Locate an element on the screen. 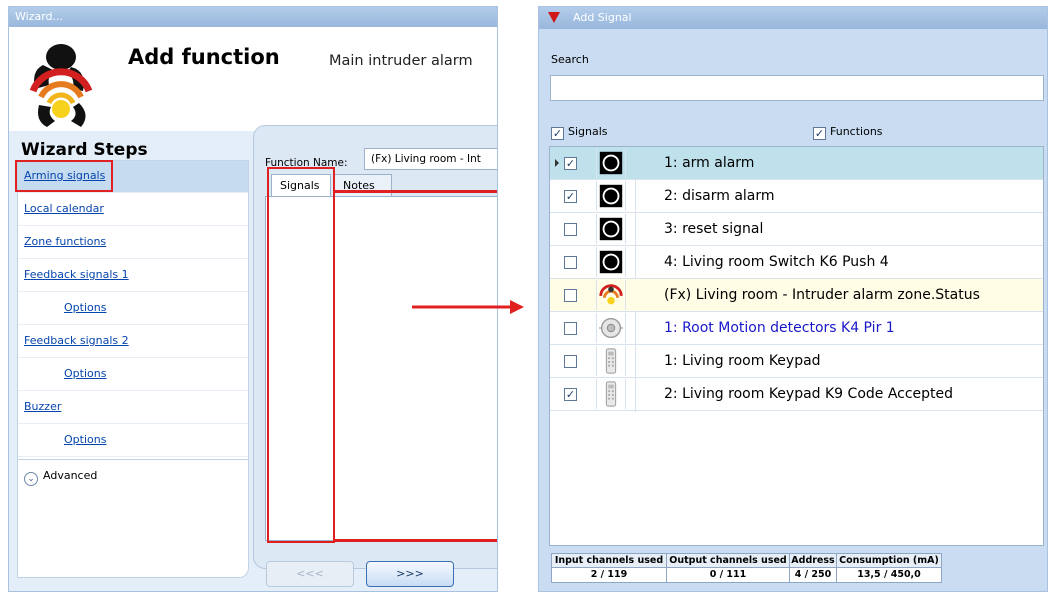 The image size is (1054, 594). row-label: 1: arm alarm is located at coordinates (709, 163).